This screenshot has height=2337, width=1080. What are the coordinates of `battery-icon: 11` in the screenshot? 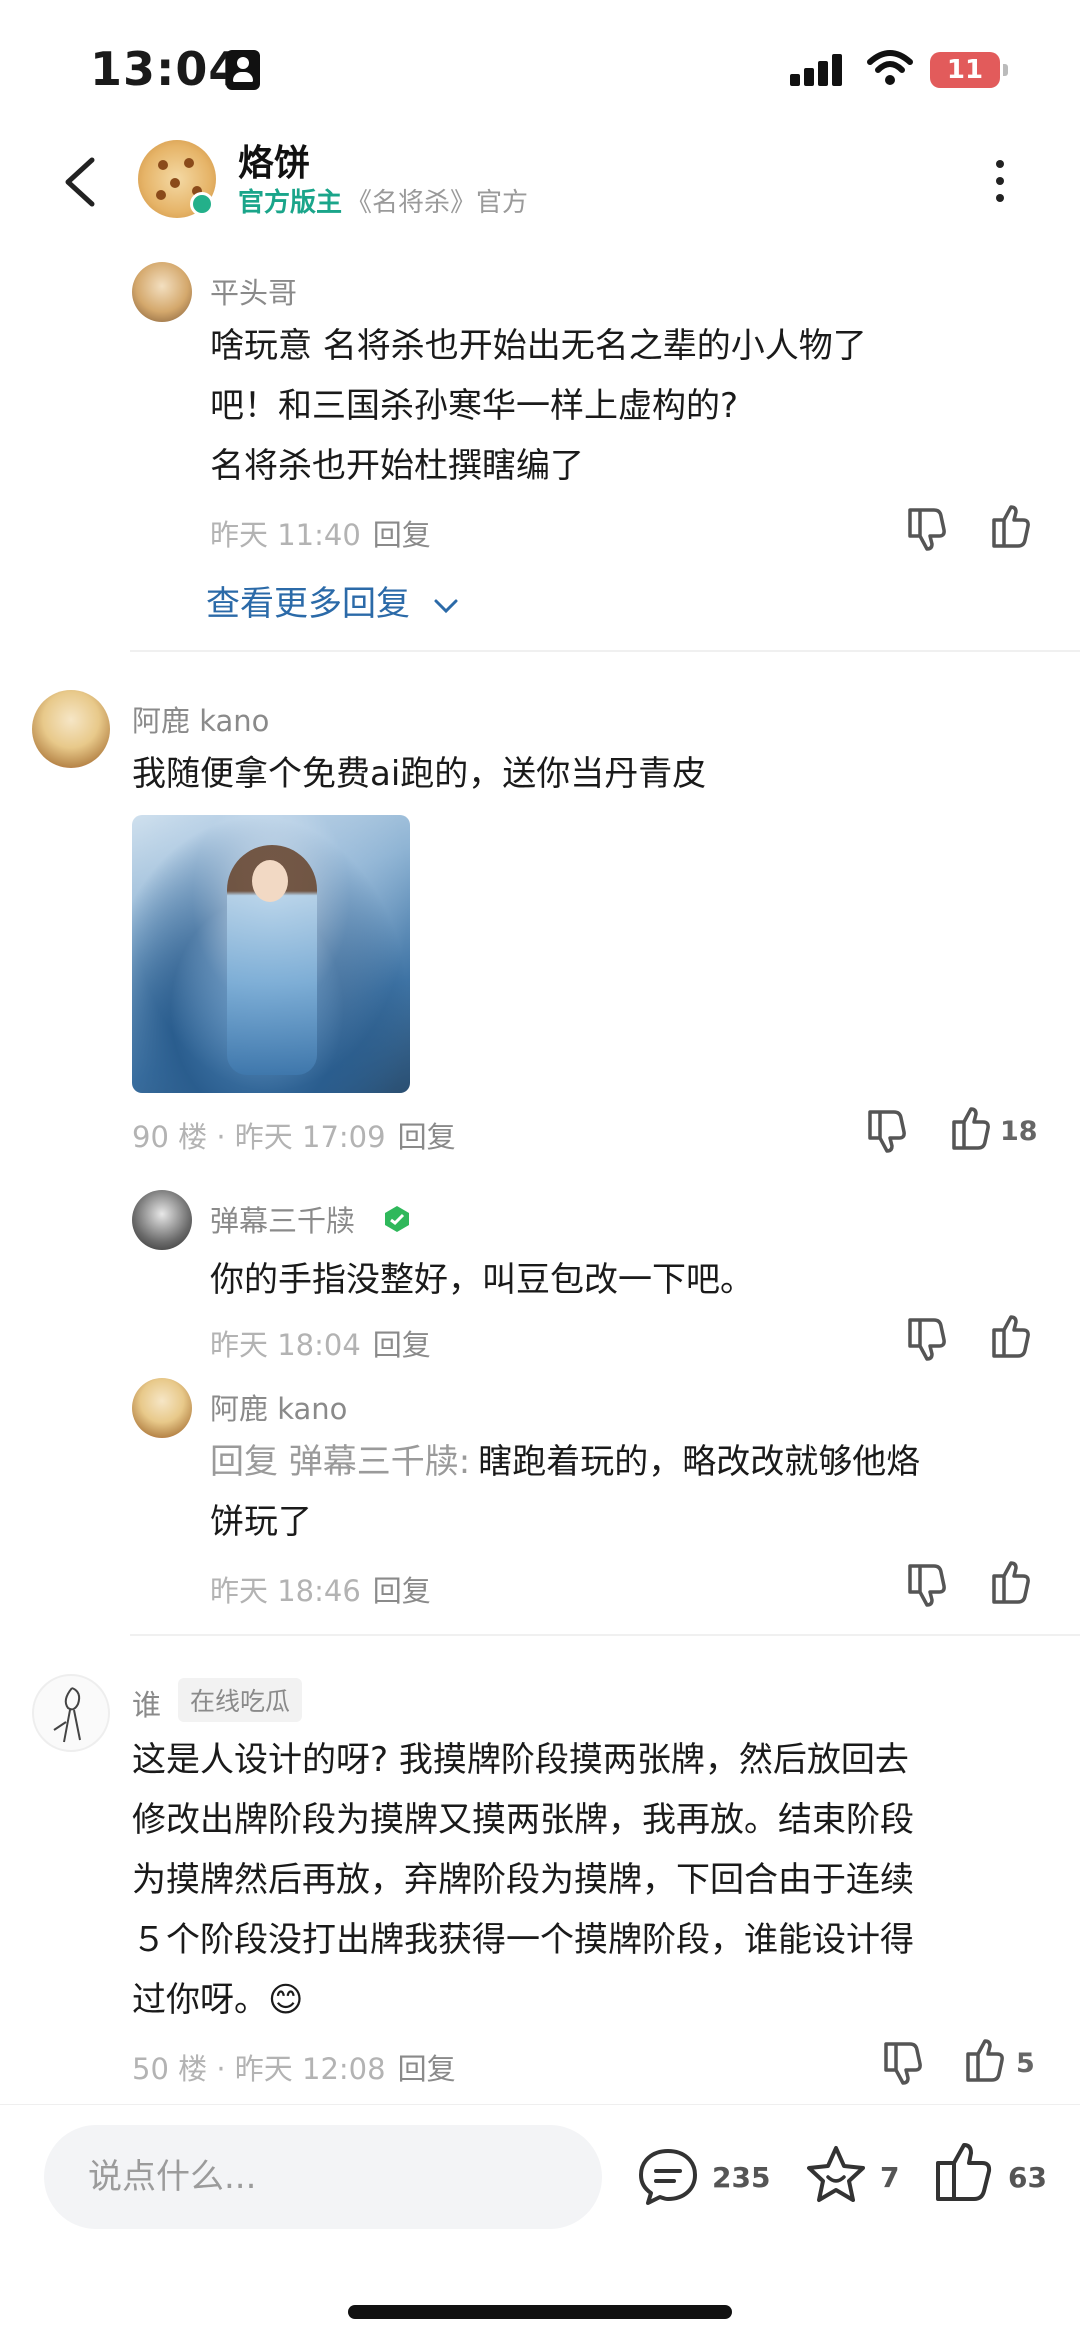 It's located at (969, 70).